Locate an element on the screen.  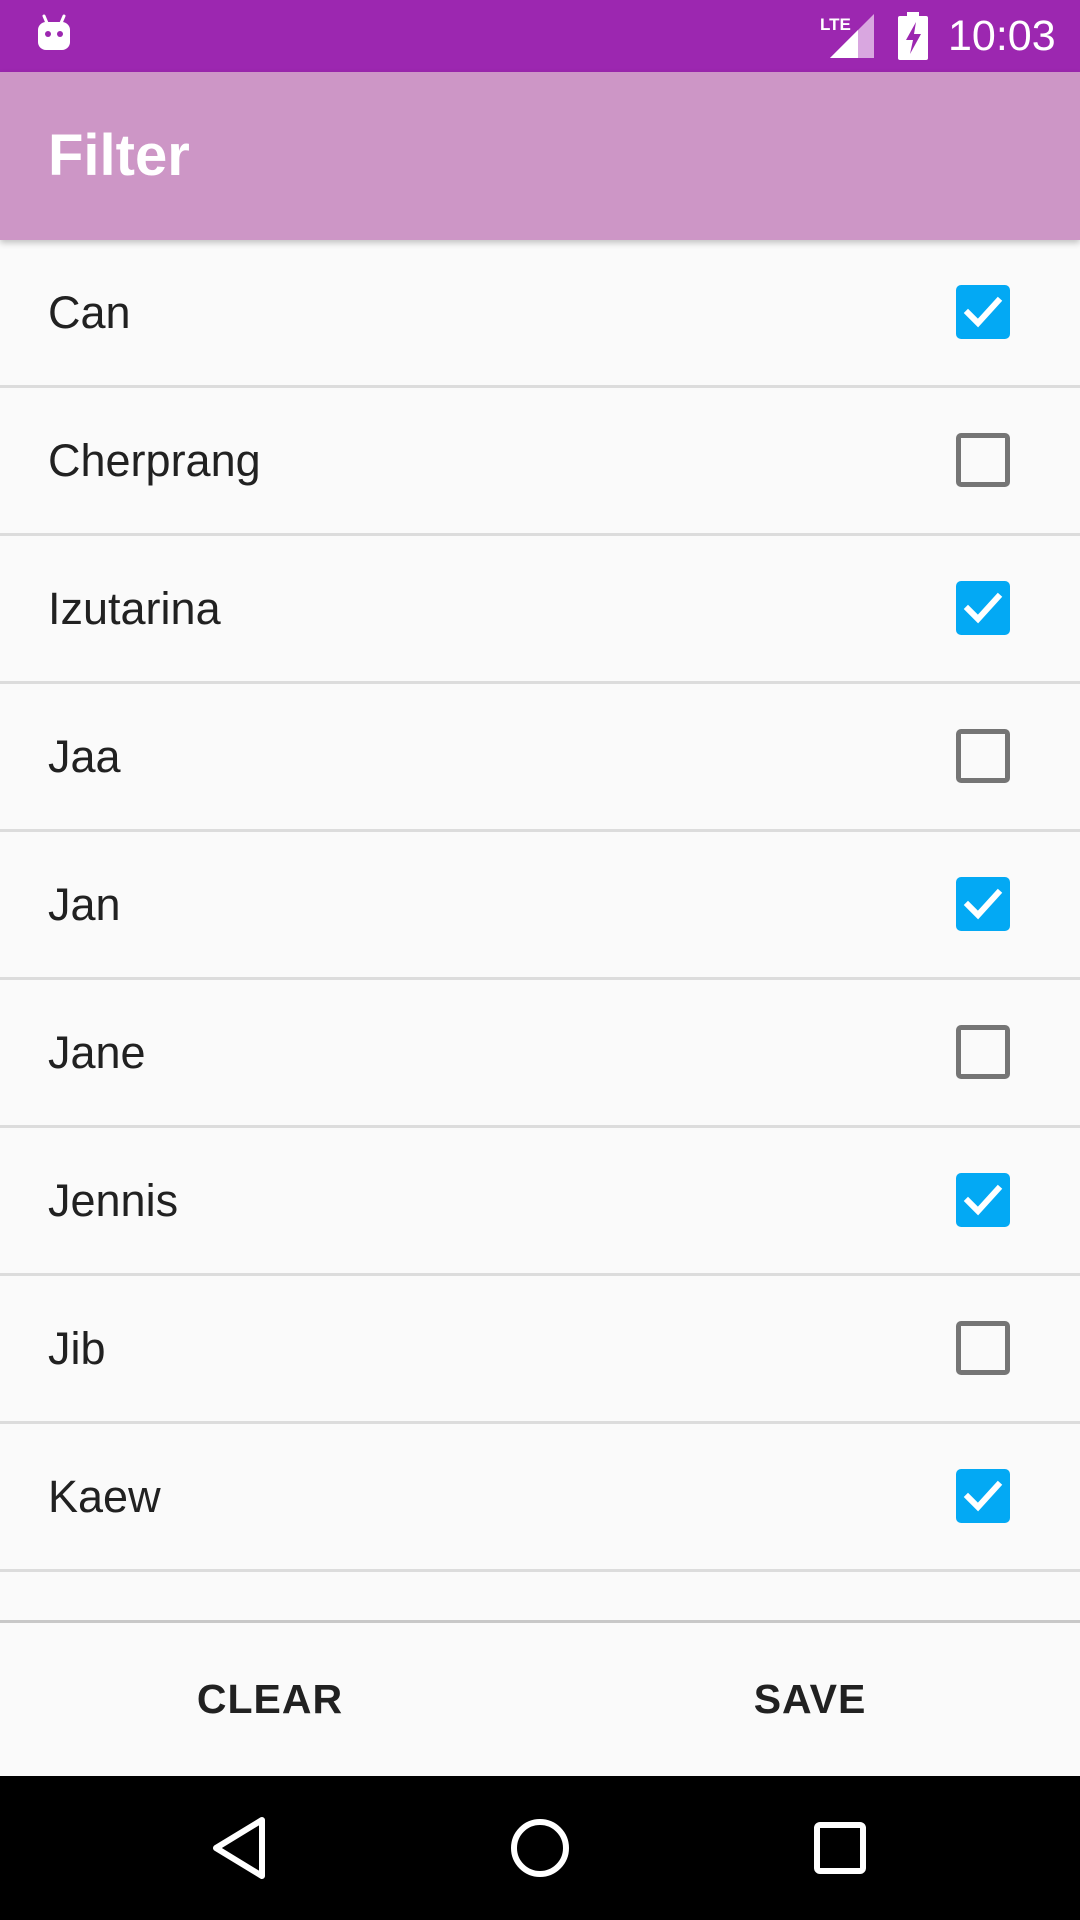
list-item: Jennis is located at coordinates (540, 1202).